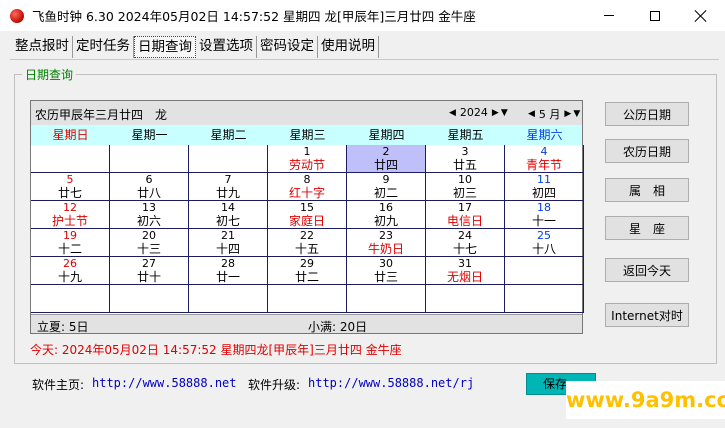 Image resolution: width=725 pixels, height=428 pixels. What do you see at coordinates (473, 112) in the screenshot?
I see `year-value: 2024` at bounding box center [473, 112].